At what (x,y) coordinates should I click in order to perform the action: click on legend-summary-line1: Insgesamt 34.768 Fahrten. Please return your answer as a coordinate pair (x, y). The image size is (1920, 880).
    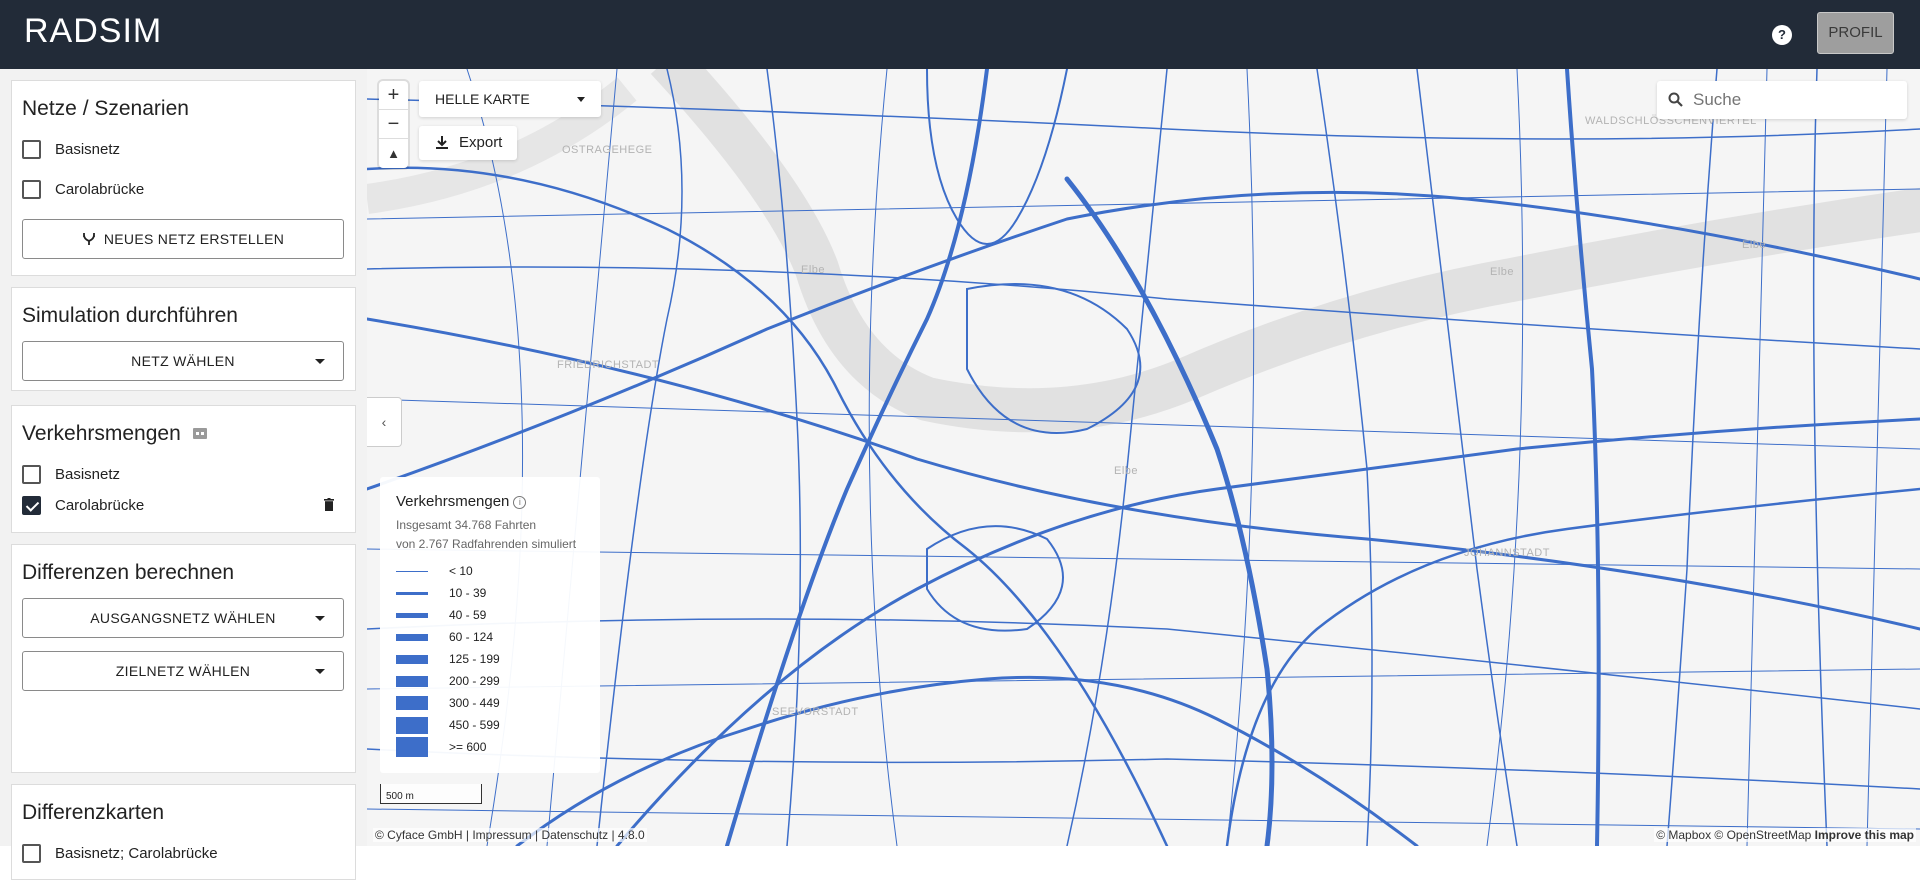
    Looking at the image, I should click on (466, 525).